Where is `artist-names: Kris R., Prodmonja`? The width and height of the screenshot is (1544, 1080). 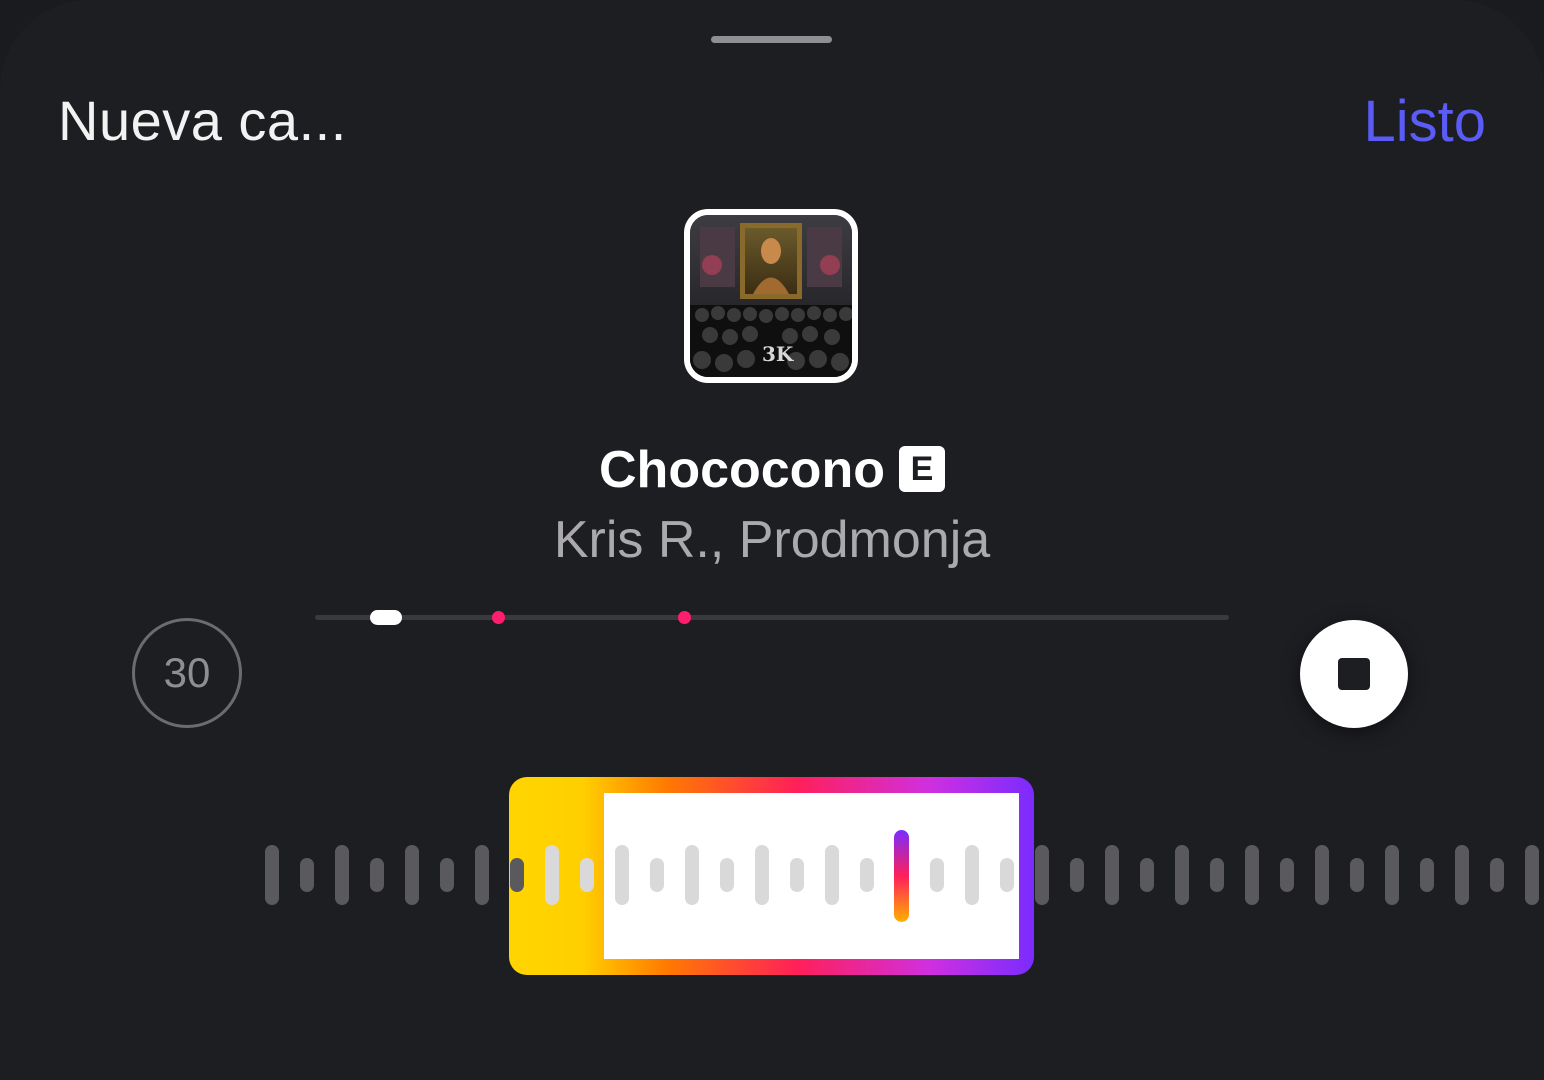 artist-names: Kris R., Prodmonja is located at coordinates (772, 540).